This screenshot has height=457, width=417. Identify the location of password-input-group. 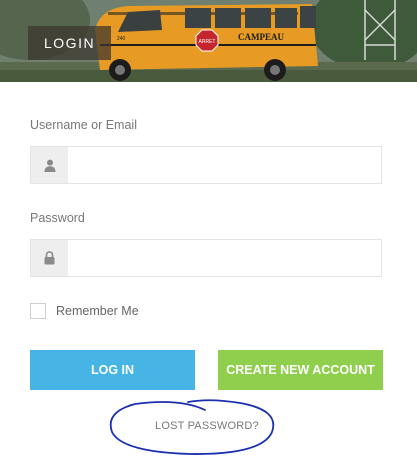
(206, 258).